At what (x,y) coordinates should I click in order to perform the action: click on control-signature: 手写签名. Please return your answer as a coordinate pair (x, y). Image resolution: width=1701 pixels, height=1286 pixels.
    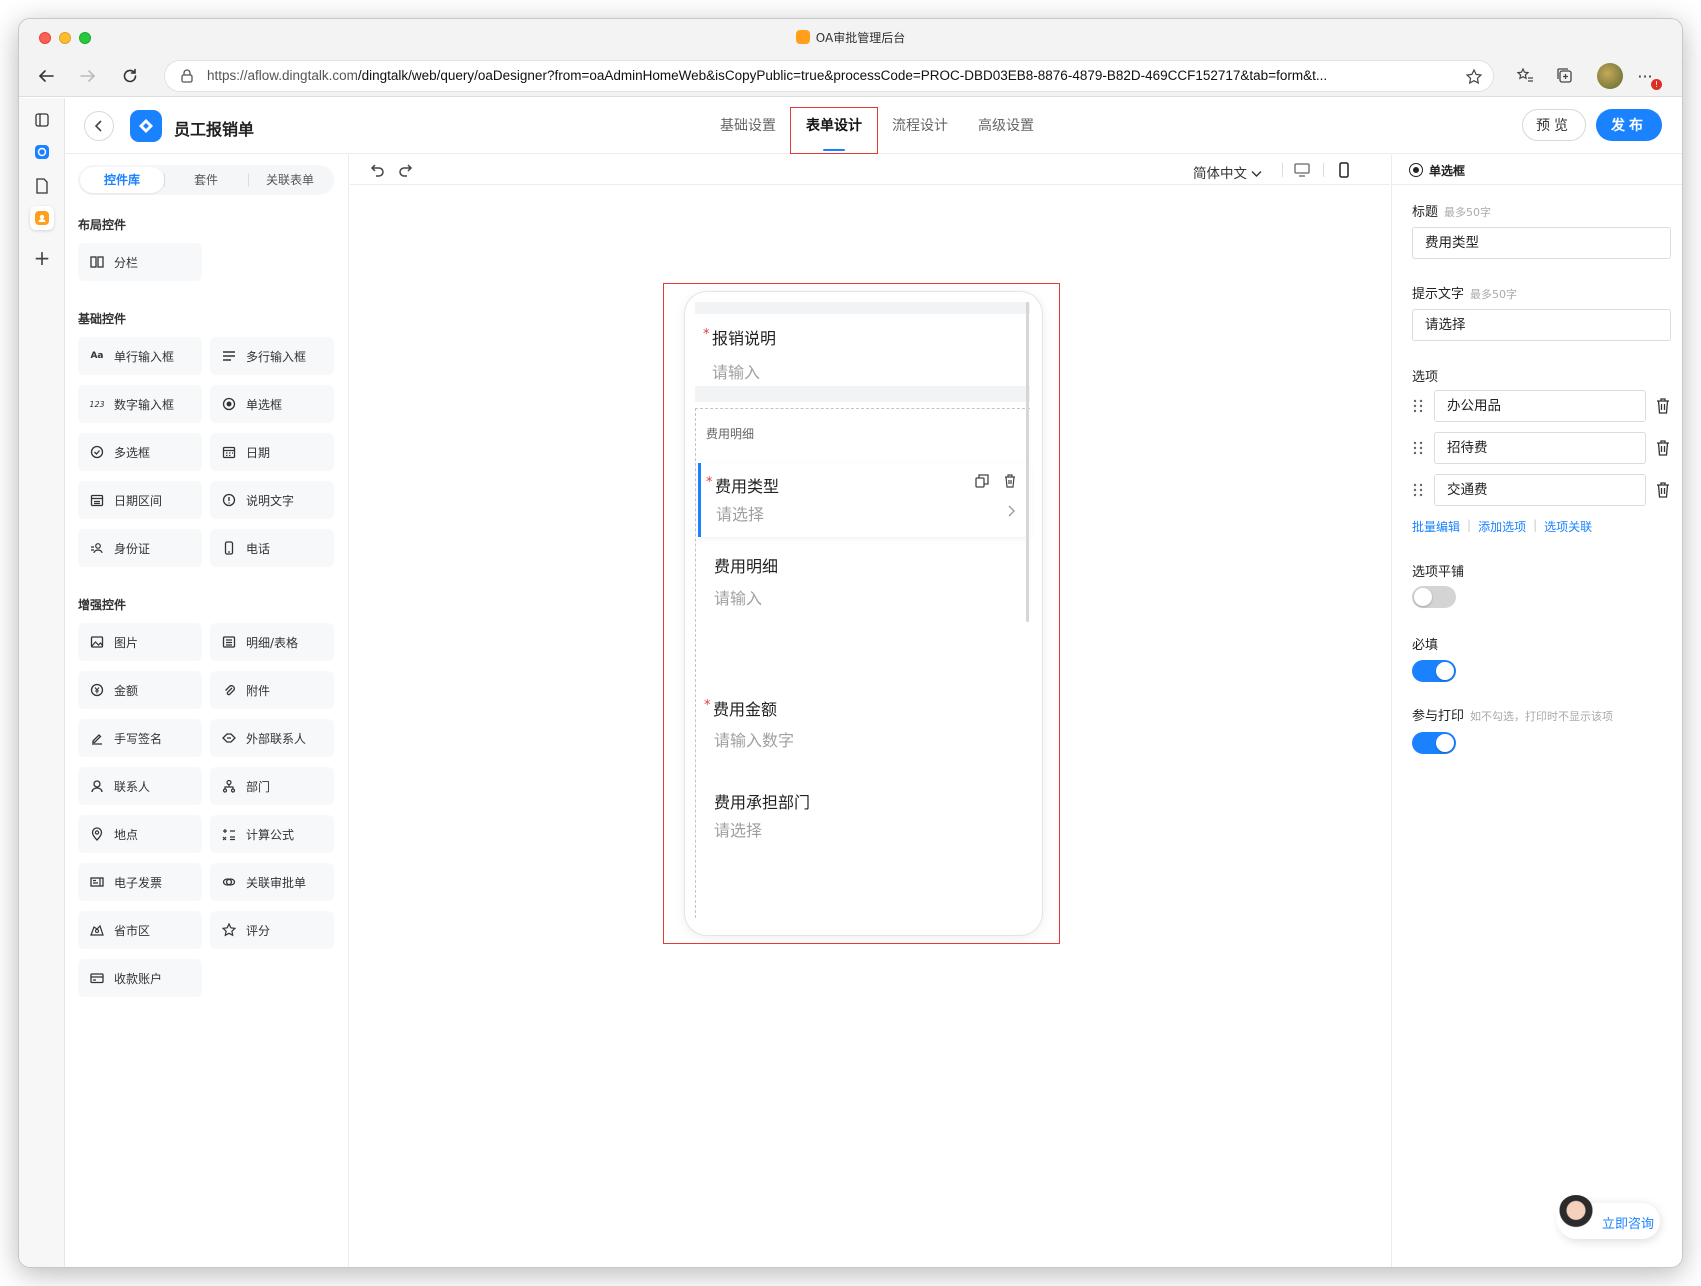
    Looking at the image, I should click on (140, 738).